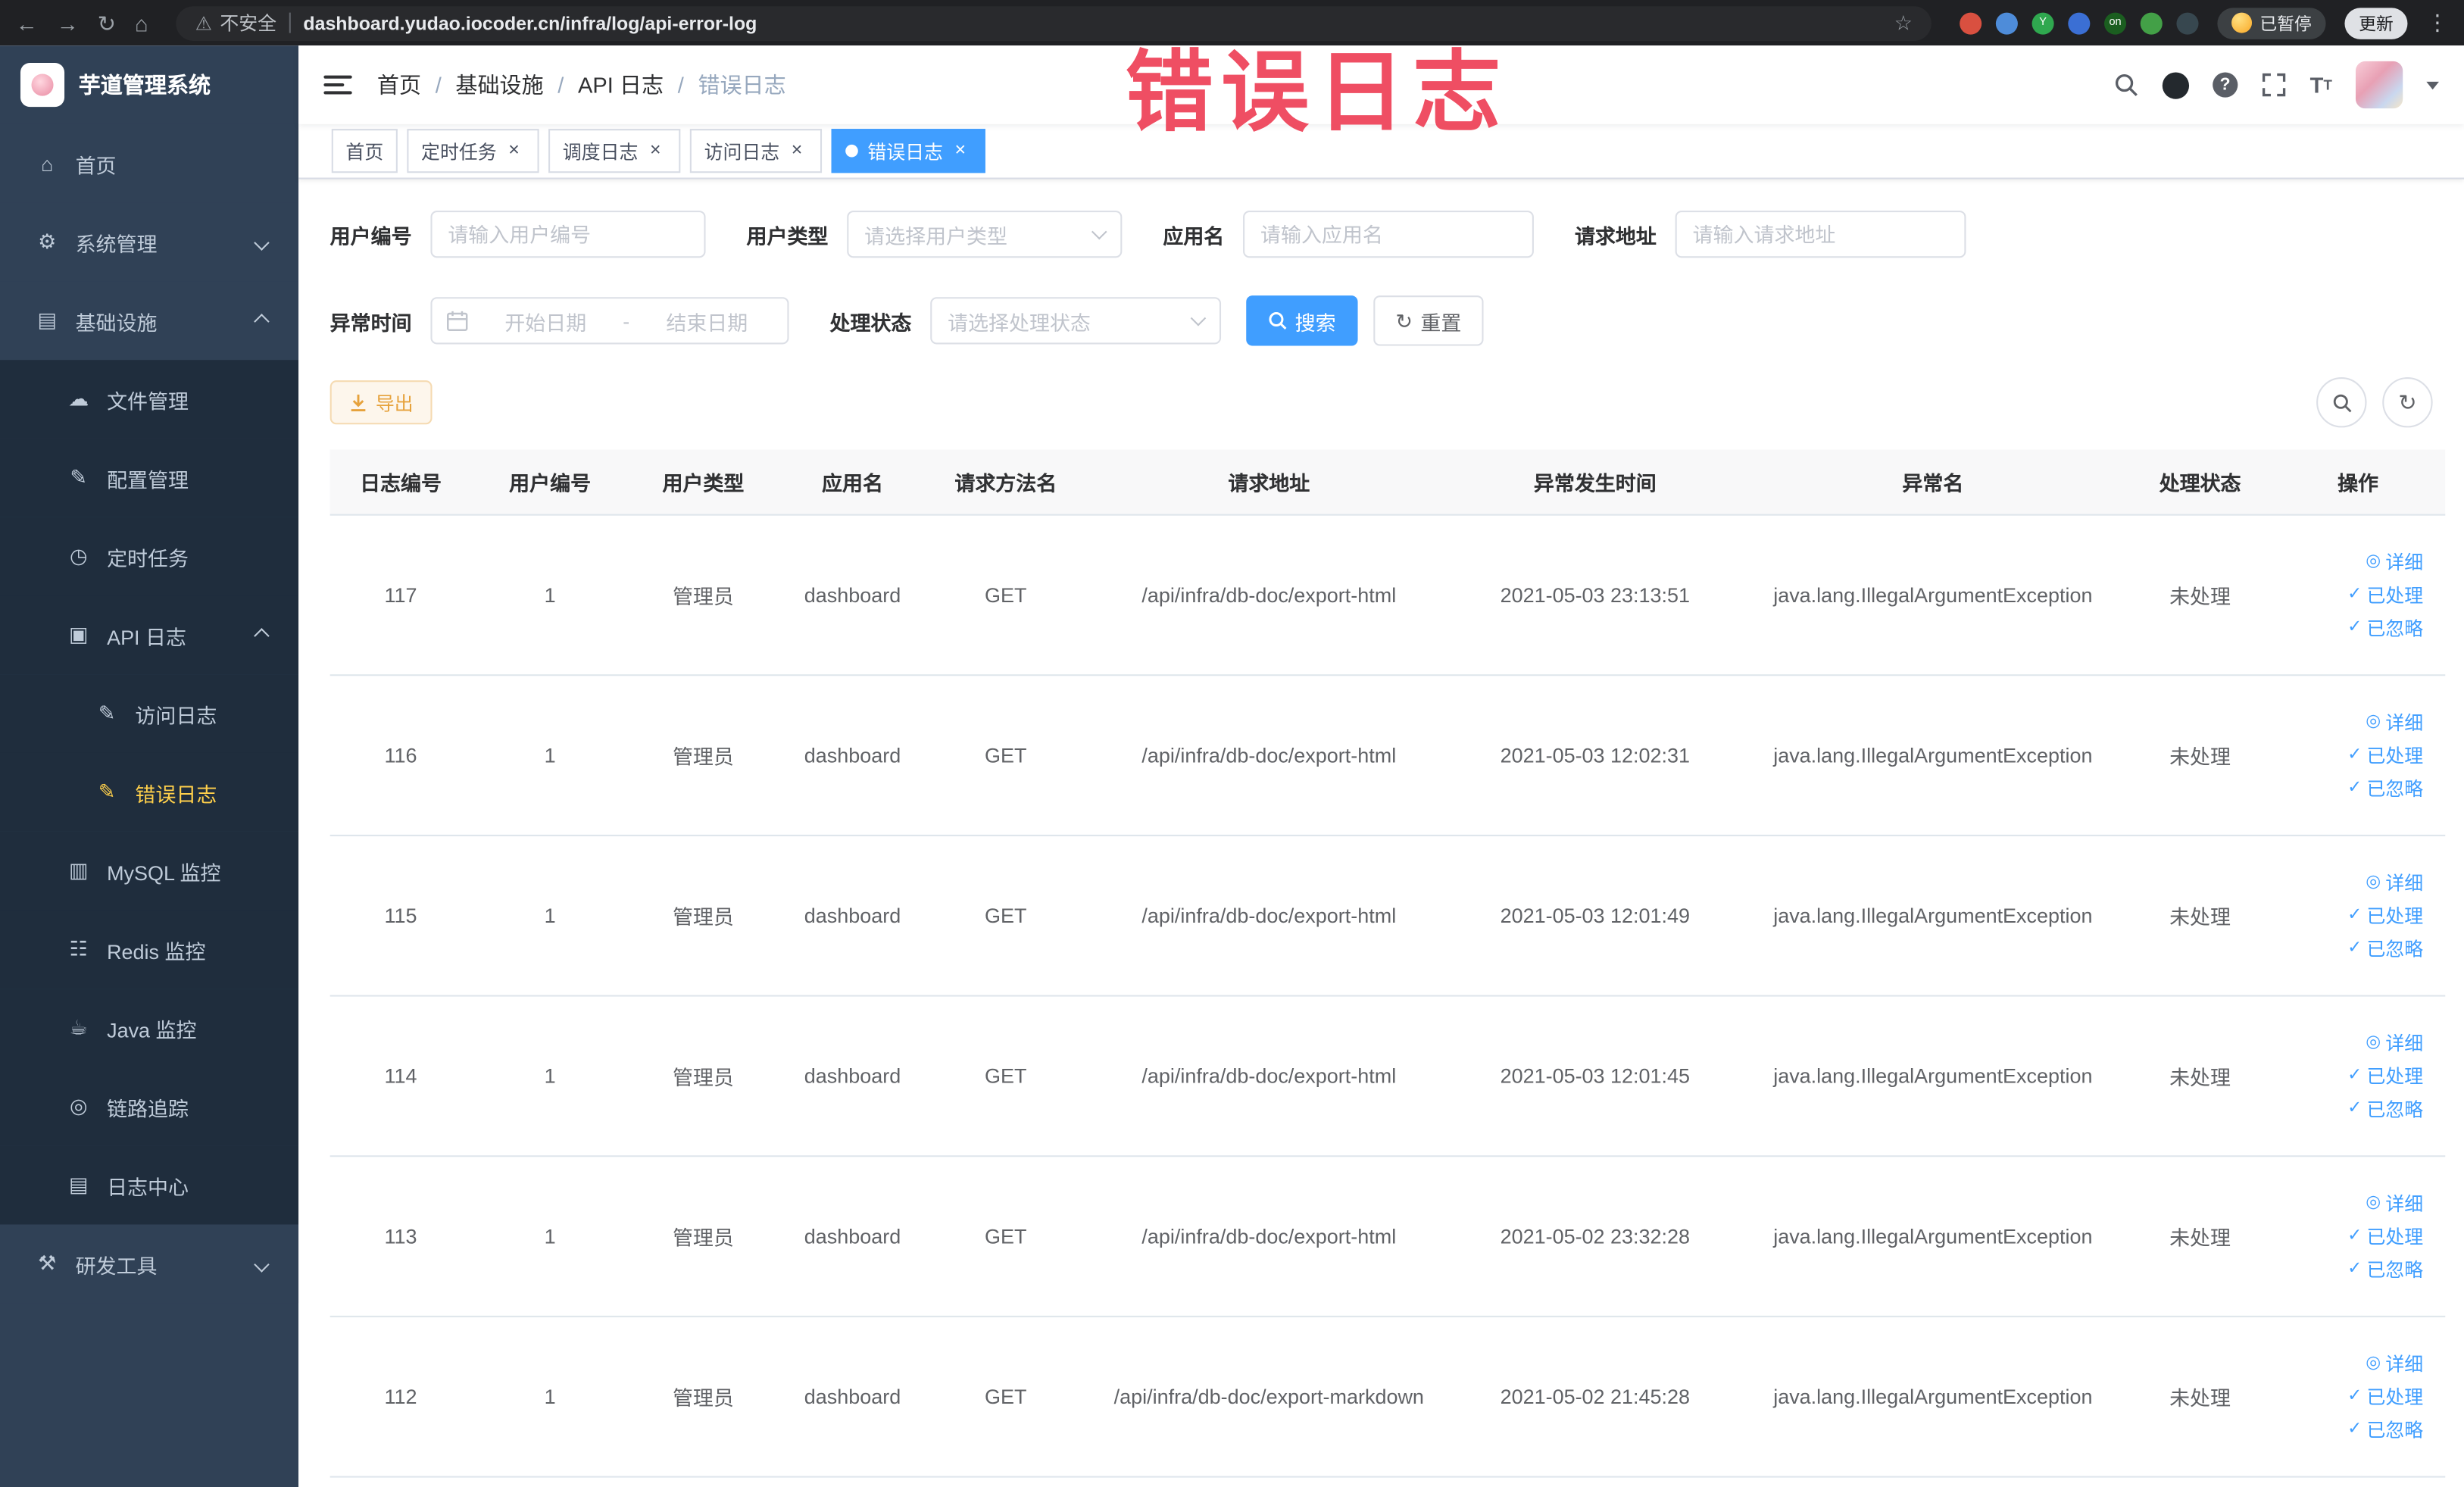 Image resolution: width=2464 pixels, height=1487 pixels. I want to click on sidebar-item-redis: ☷ Redis 监控, so click(149, 949).